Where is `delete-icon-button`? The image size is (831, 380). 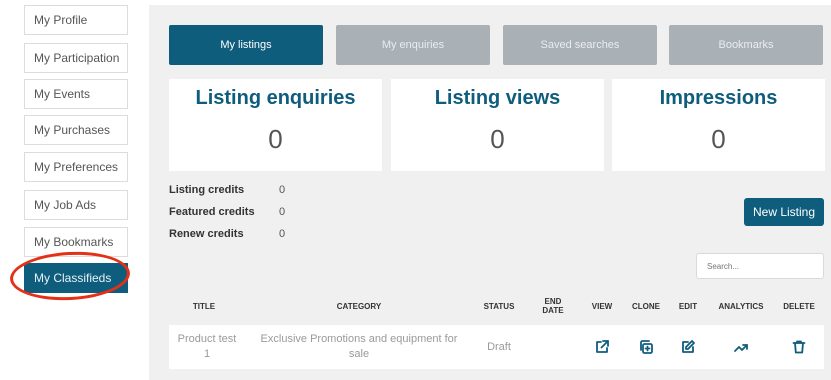
delete-icon-button is located at coordinates (799, 347).